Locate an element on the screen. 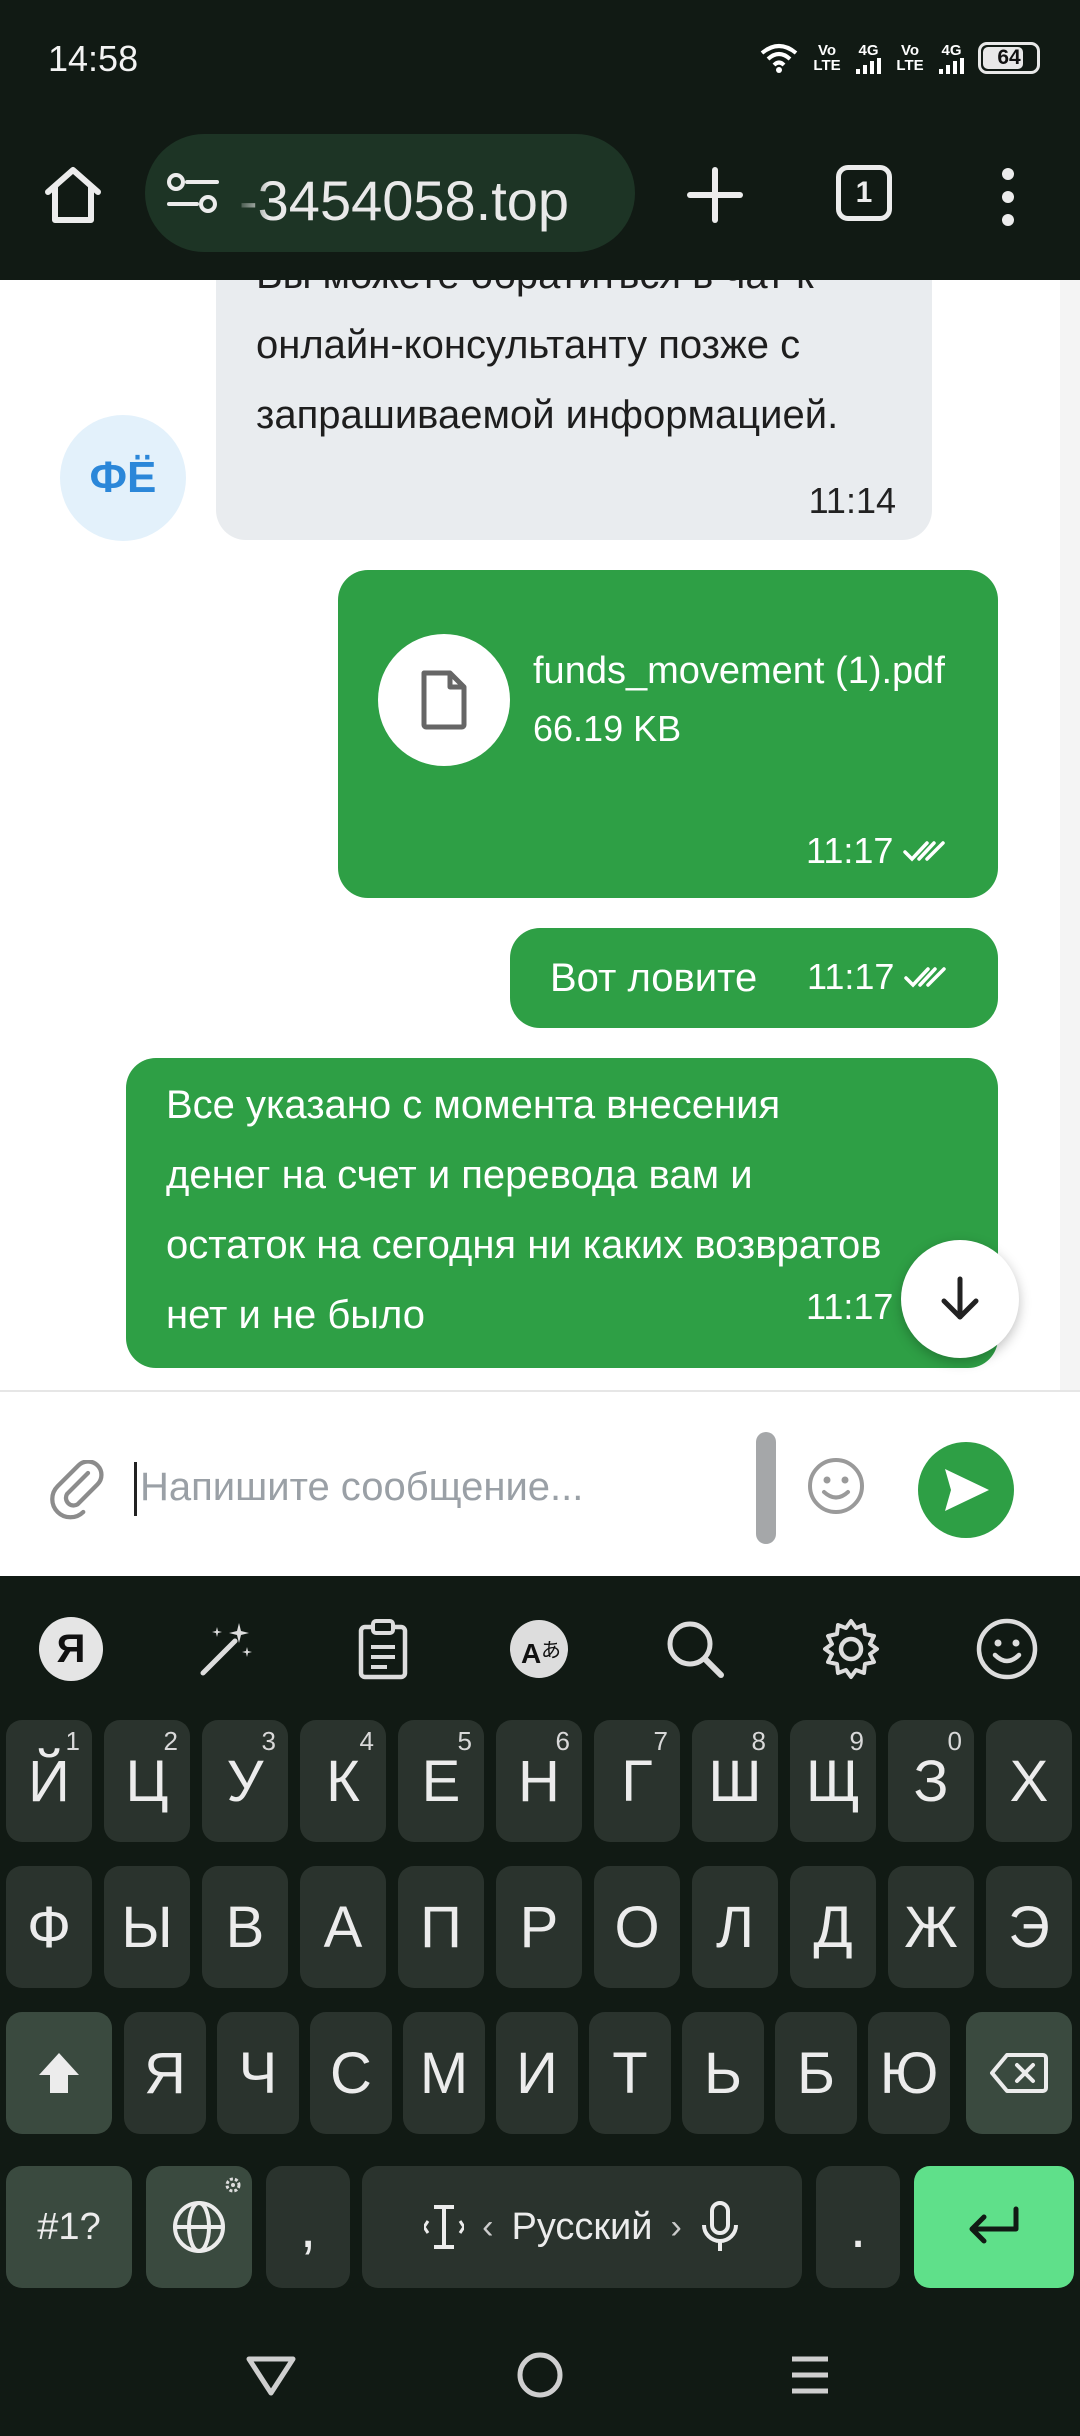  key: Ц2 is located at coordinates (147, 1781).